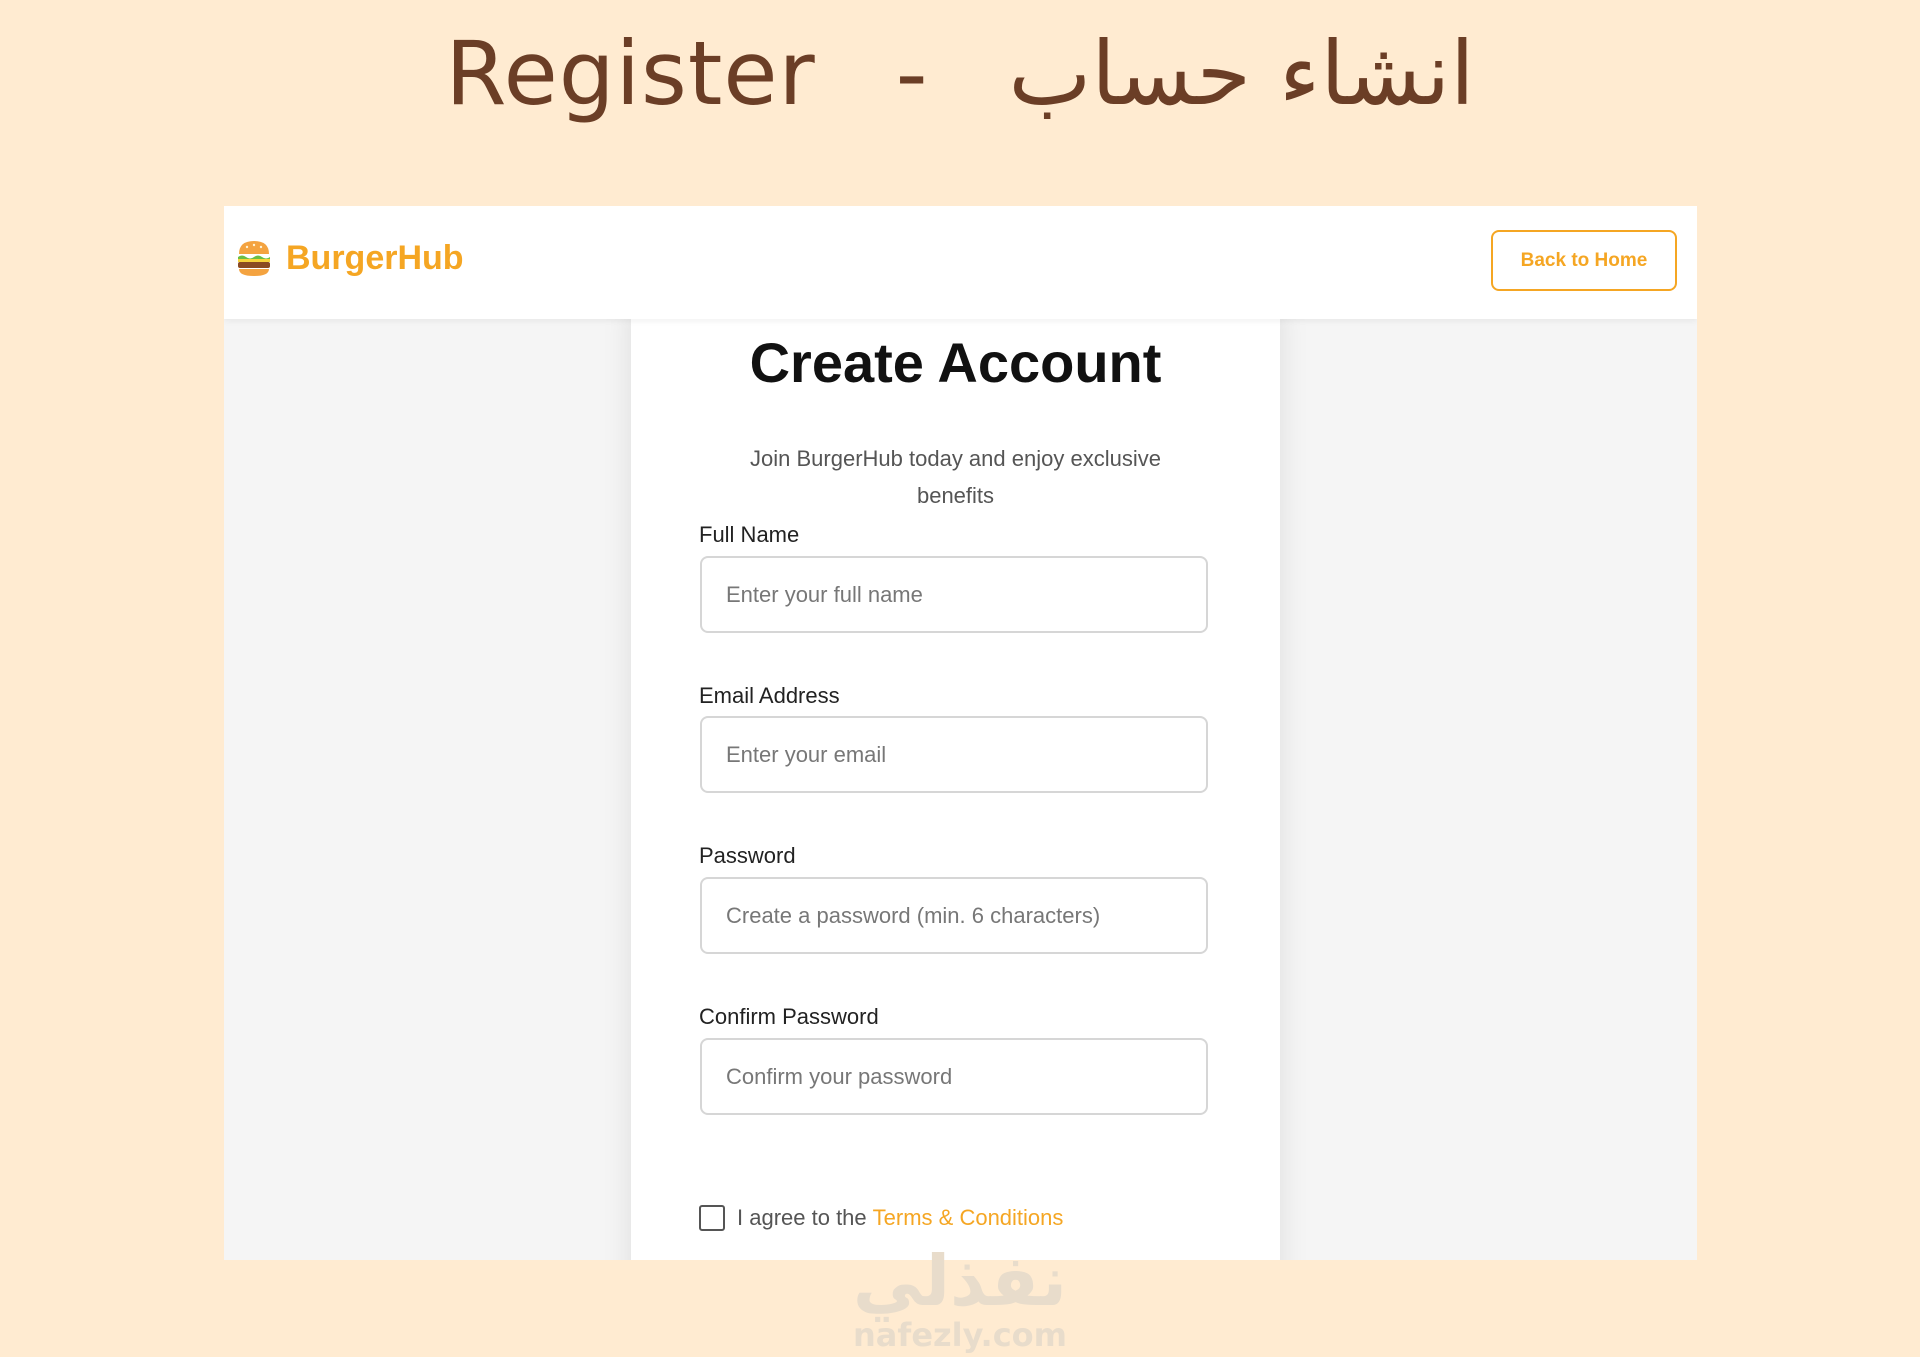 This screenshot has width=1920, height=1357. Describe the element at coordinates (769, 695) in the screenshot. I see `email-label: Email Address` at that location.